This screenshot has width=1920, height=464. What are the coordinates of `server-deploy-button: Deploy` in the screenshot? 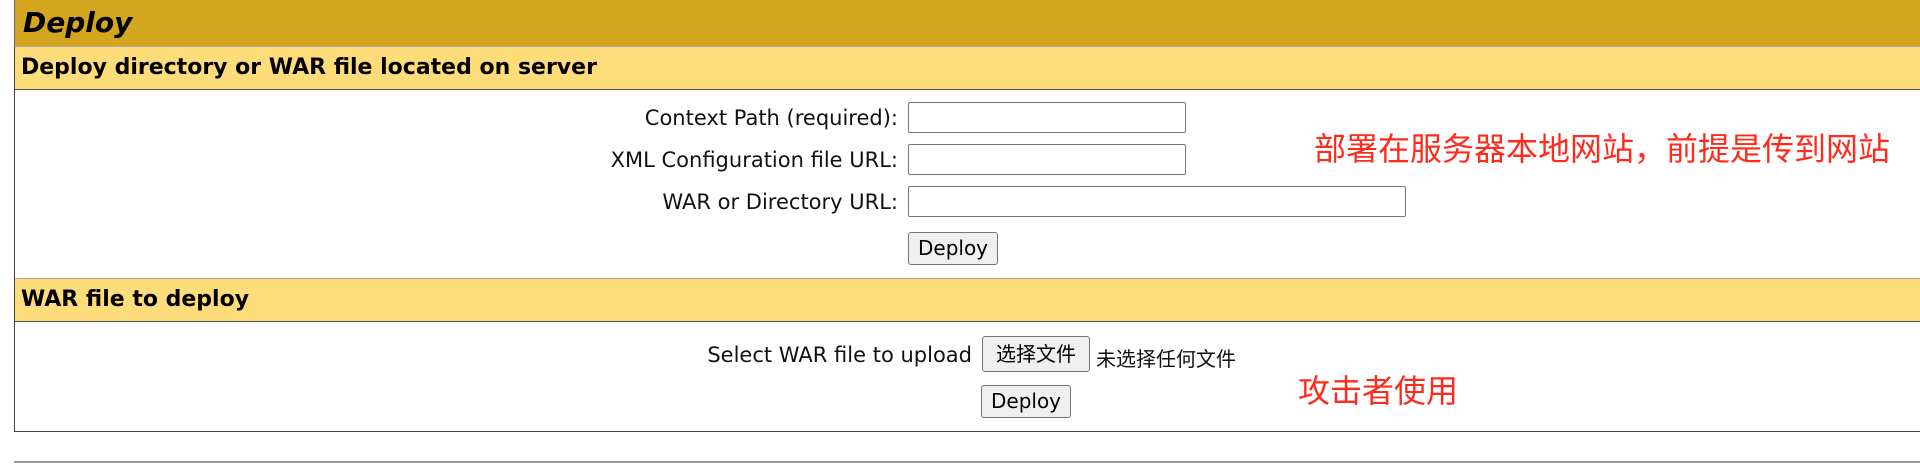 It's located at (953, 248).